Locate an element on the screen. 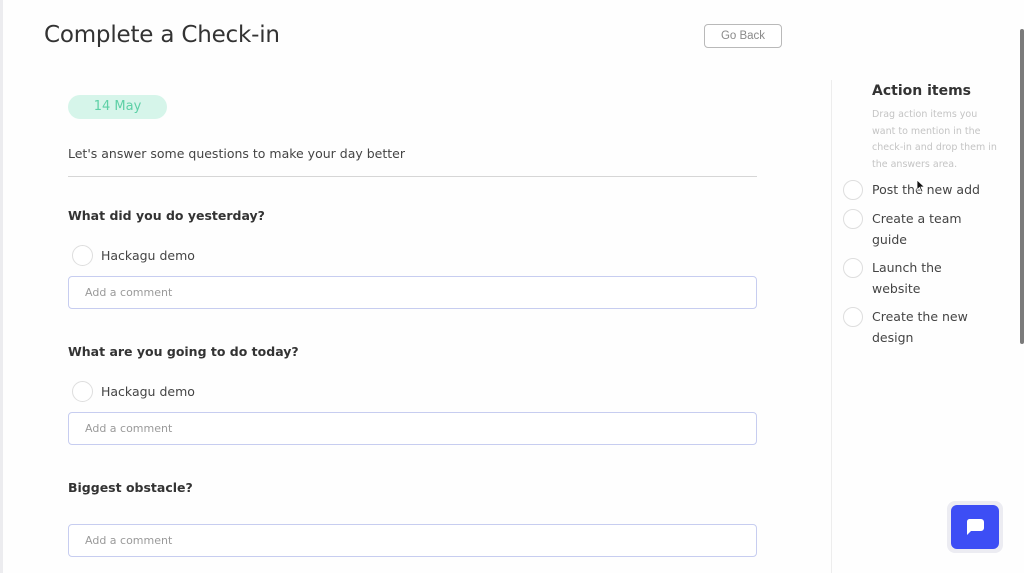  action-item-label: Create a team guide is located at coordinates (917, 229).